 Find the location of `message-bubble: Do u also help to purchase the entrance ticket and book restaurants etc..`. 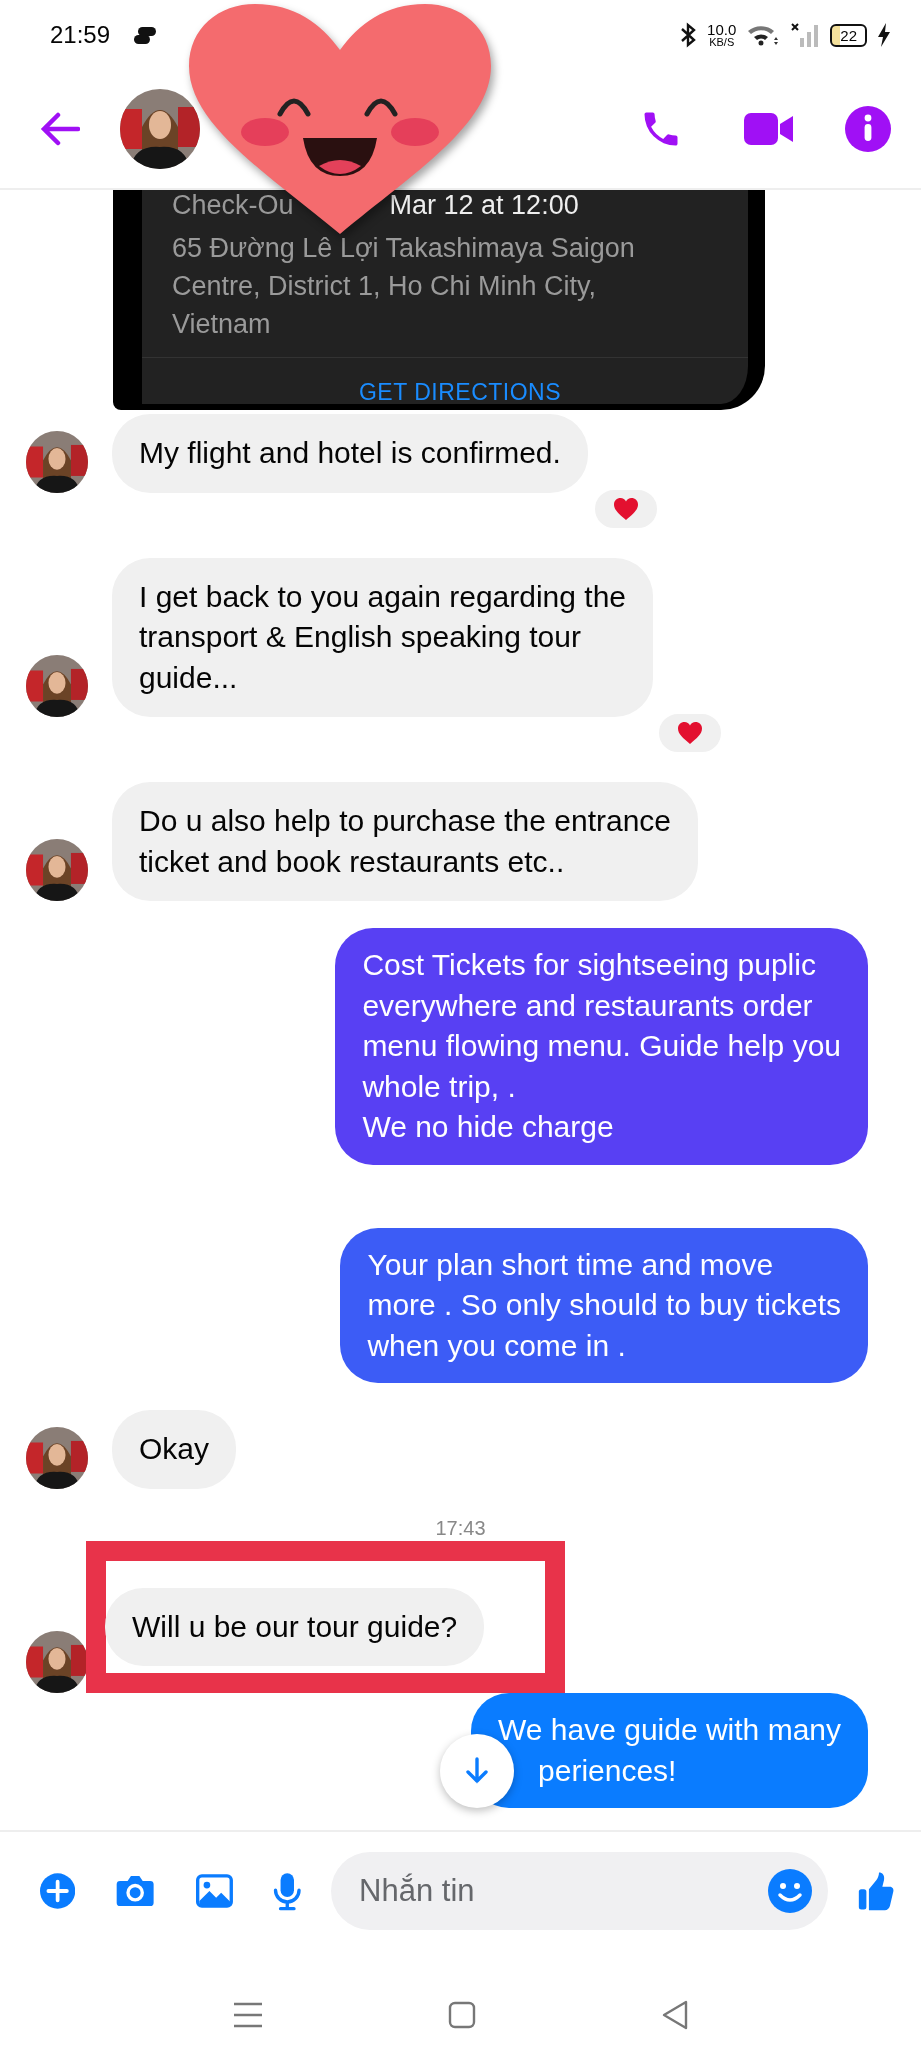

message-bubble: Do u also help to purchase the entrance ticket and book restaurants etc.. is located at coordinates (405, 841).